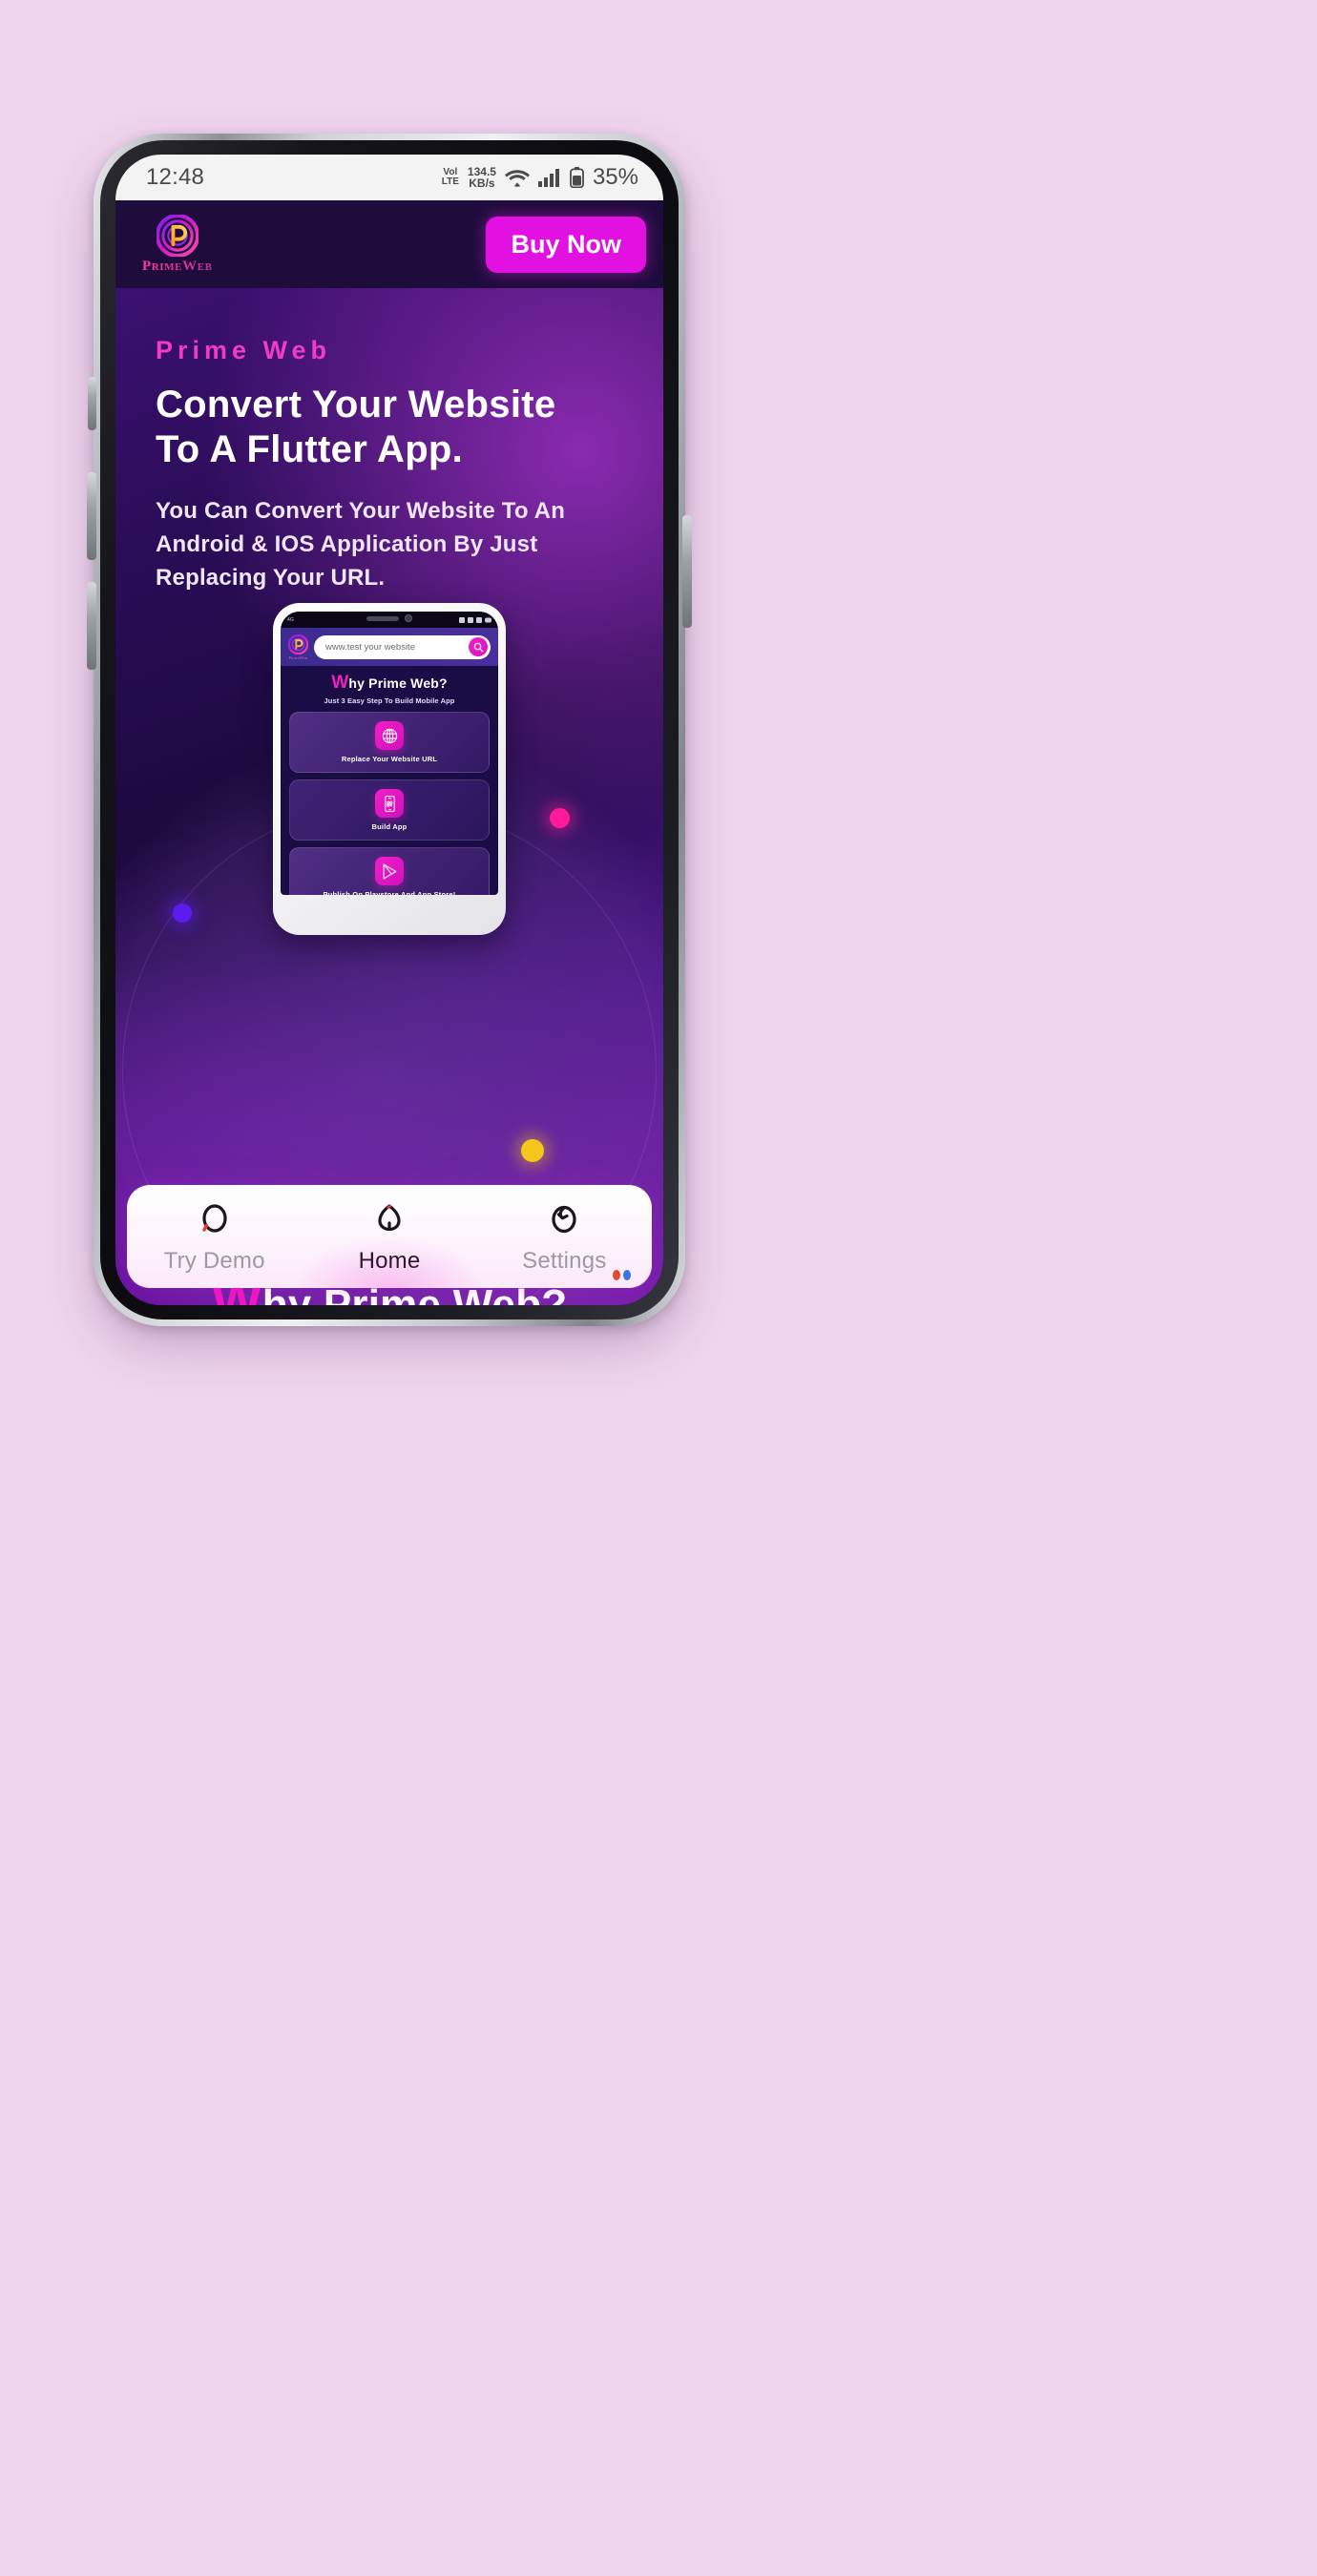  I want to click on mockup-appbar: PrimeWeb www.test your website, so click(389, 647).